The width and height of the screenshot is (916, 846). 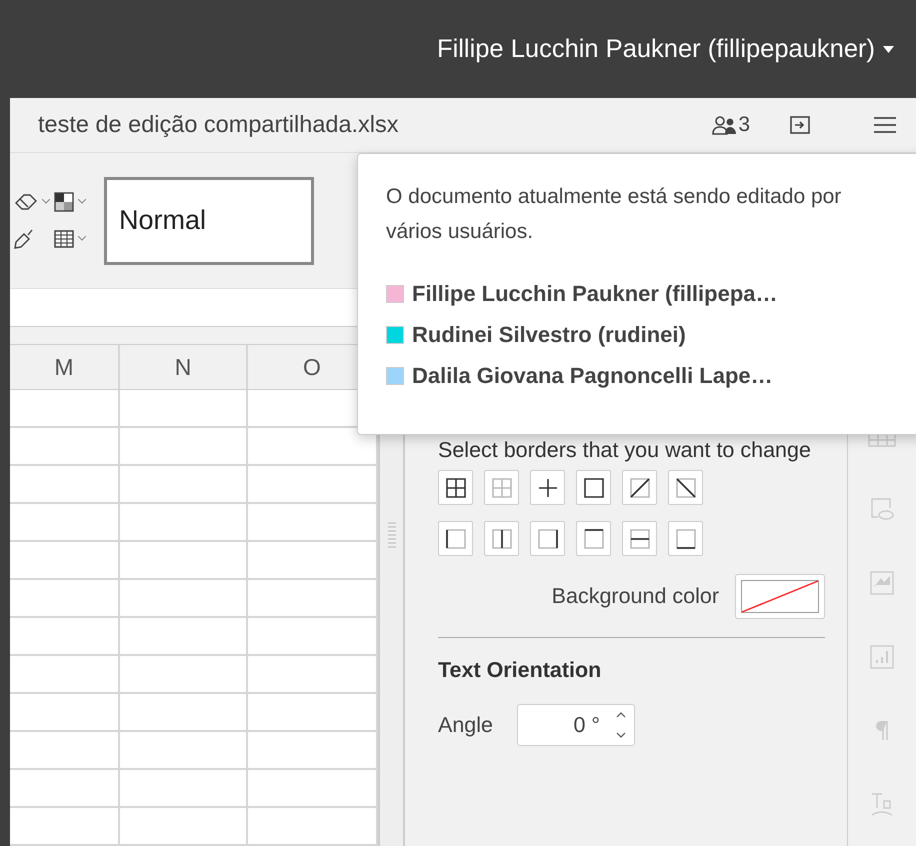 What do you see at coordinates (219, 125) in the screenshot?
I see `document-title: teste de edição compartilhada.xlsx` at bounding box center [219, 125].